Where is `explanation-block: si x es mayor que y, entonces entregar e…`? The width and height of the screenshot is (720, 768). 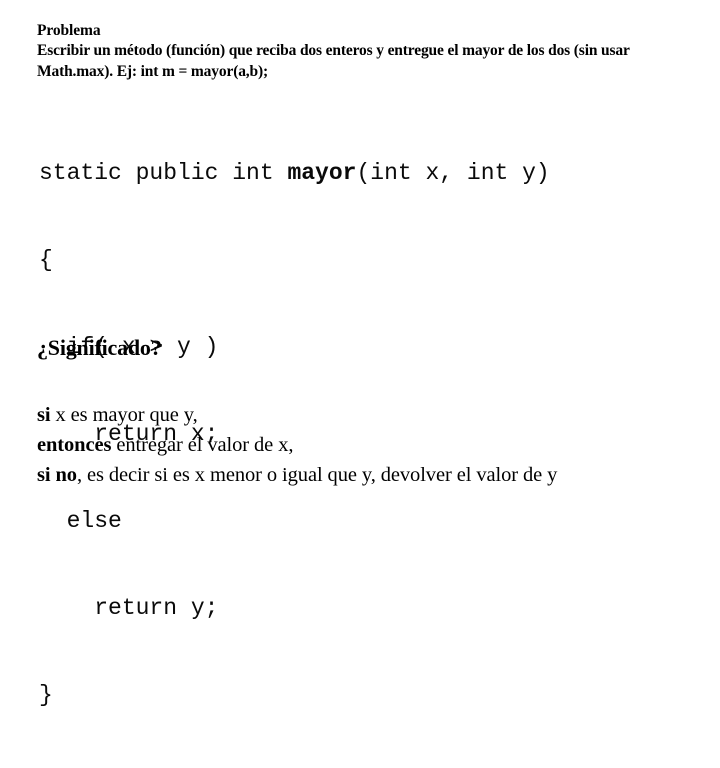 explanation-block: si x es mayor que y, entonces entregar e… is located at coordinates (367, 445).